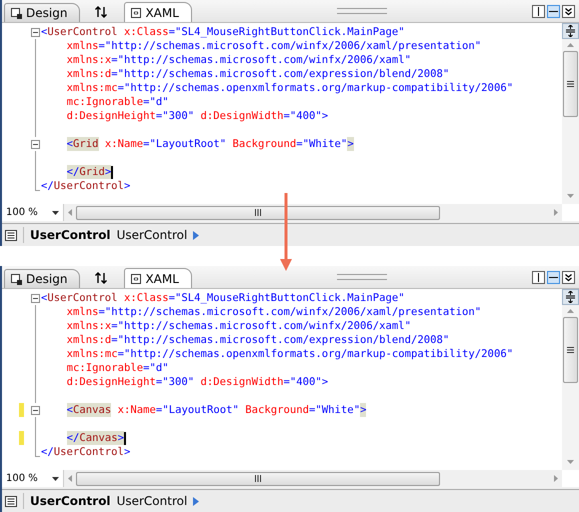 This screenshot has height=512, width=579. Describe the element at coordinates (89, 172) in the screenshot. I see `code-line: </Grid>` at that location.